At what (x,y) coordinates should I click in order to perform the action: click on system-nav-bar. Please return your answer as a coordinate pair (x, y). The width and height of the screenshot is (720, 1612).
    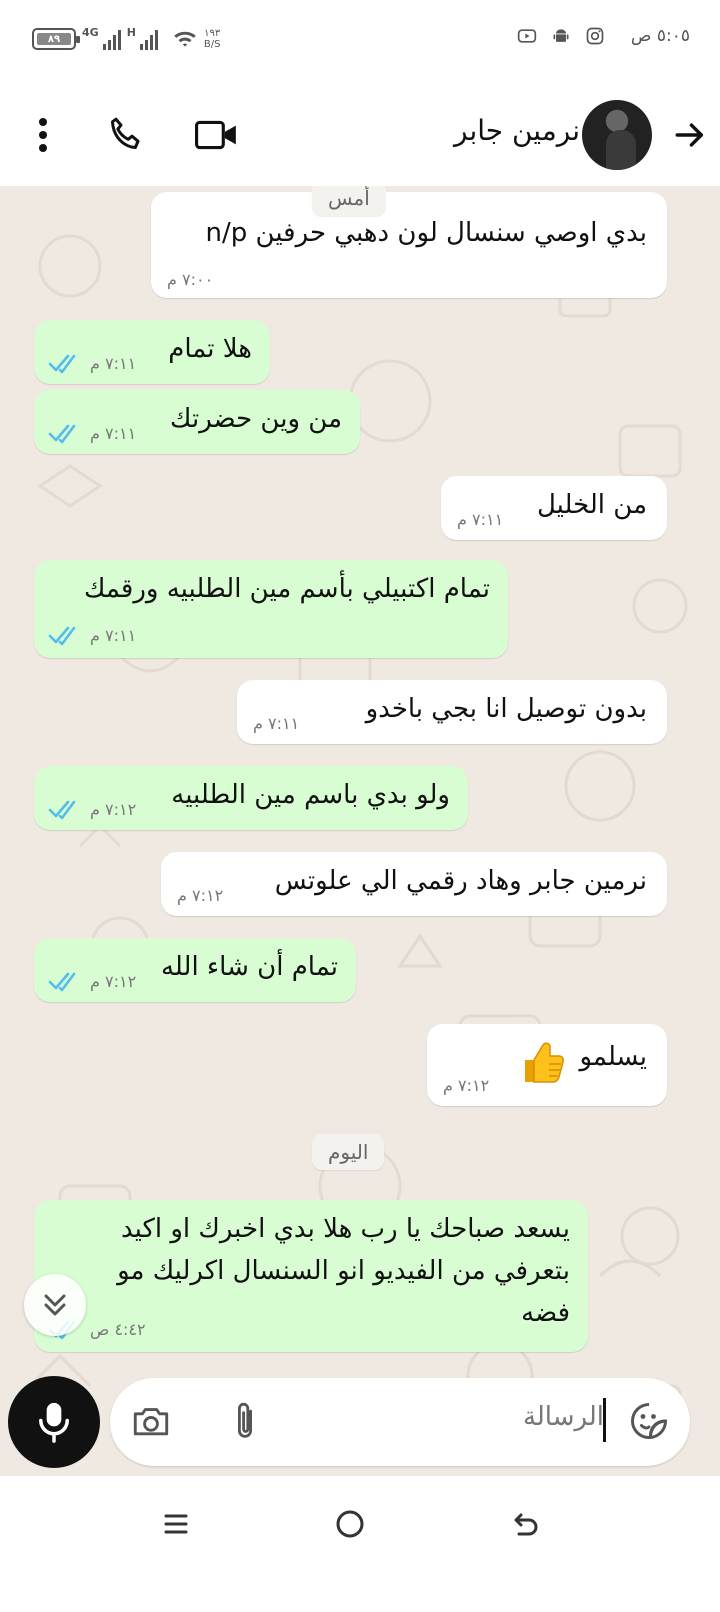
    Looking at the image, I should click on (360, 1544).